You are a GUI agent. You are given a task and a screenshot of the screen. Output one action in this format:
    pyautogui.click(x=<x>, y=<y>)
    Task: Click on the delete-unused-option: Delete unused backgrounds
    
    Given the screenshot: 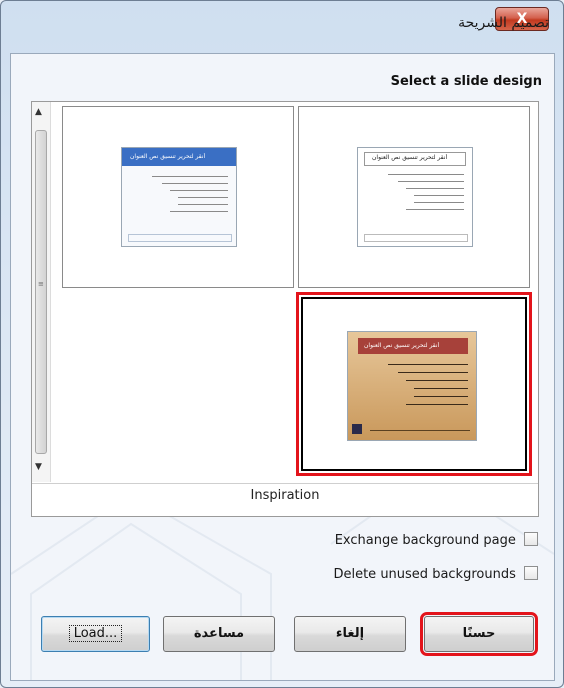 What is the action you would take?
    pyautogui.click(x=435, y=574)
    